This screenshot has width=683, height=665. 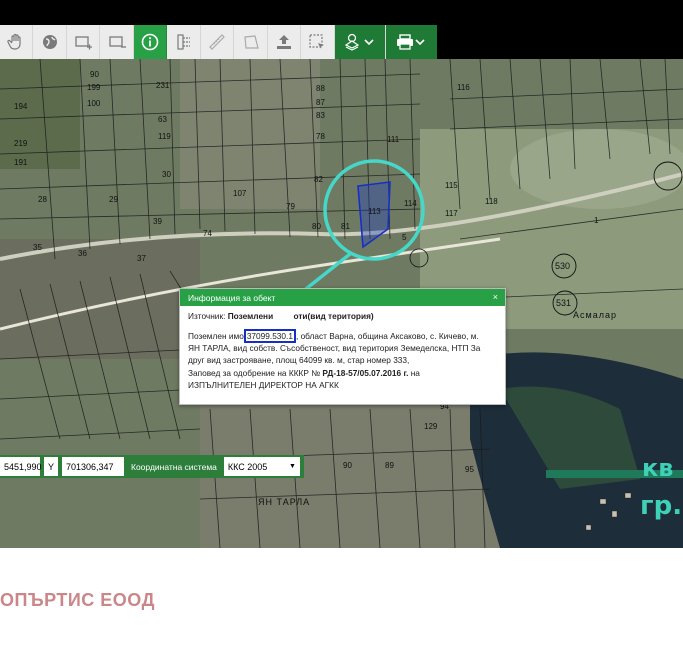 What do you see at coordinates (320, 115) in the screenshot?
I see `plot-label: 83` at bounding box center [320, 115].